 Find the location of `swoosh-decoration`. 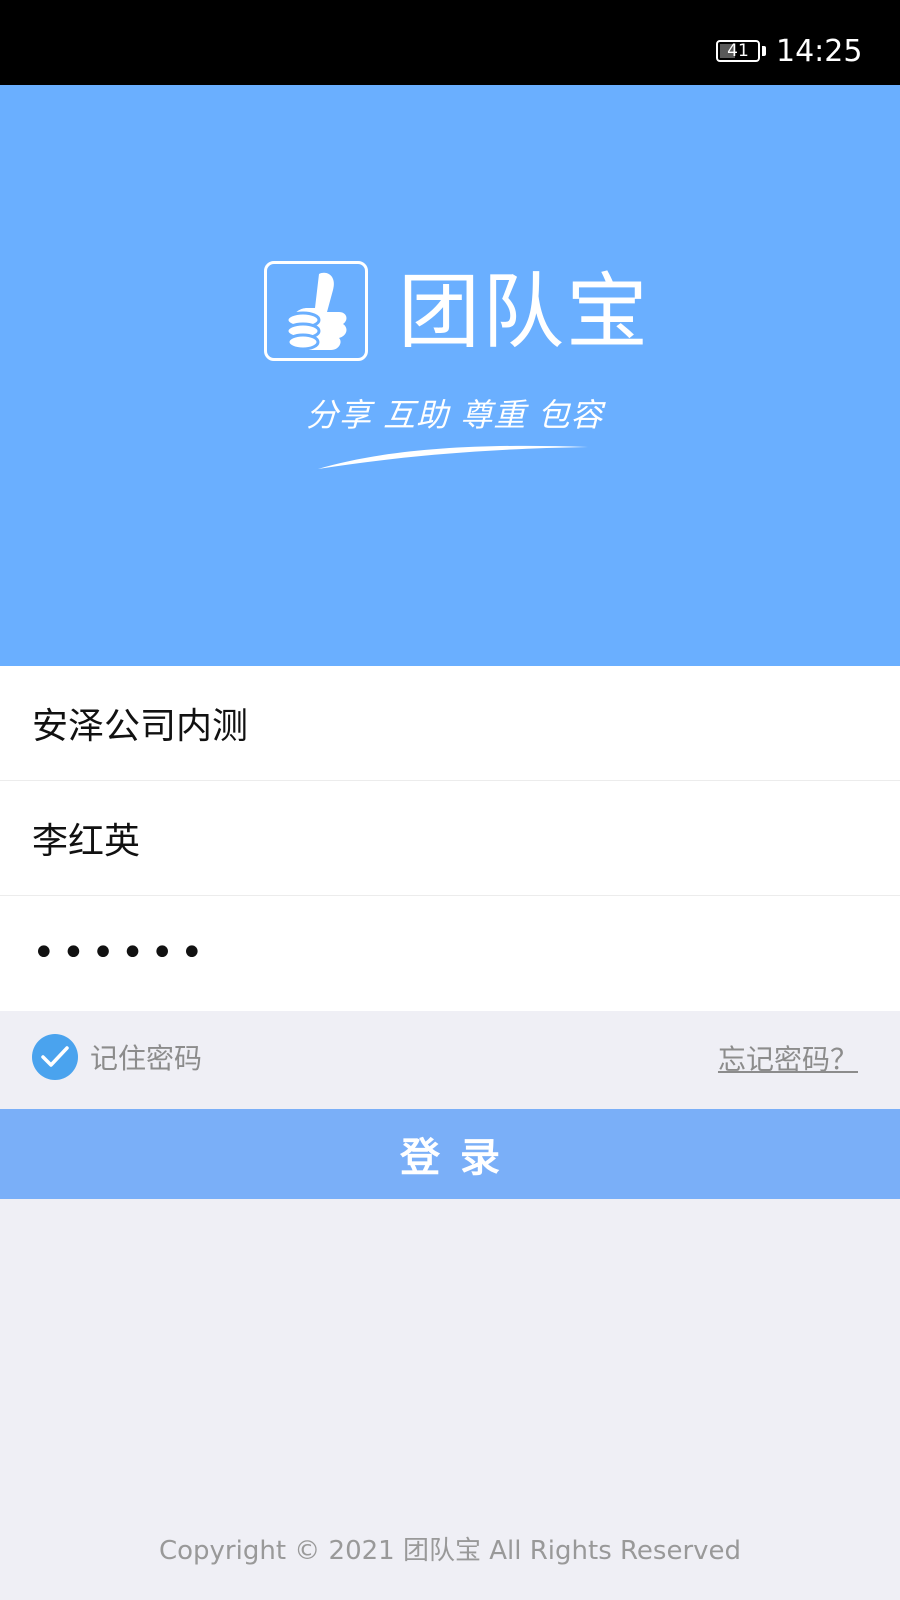

swoosh-decoration is located at coordinates (453, 457).